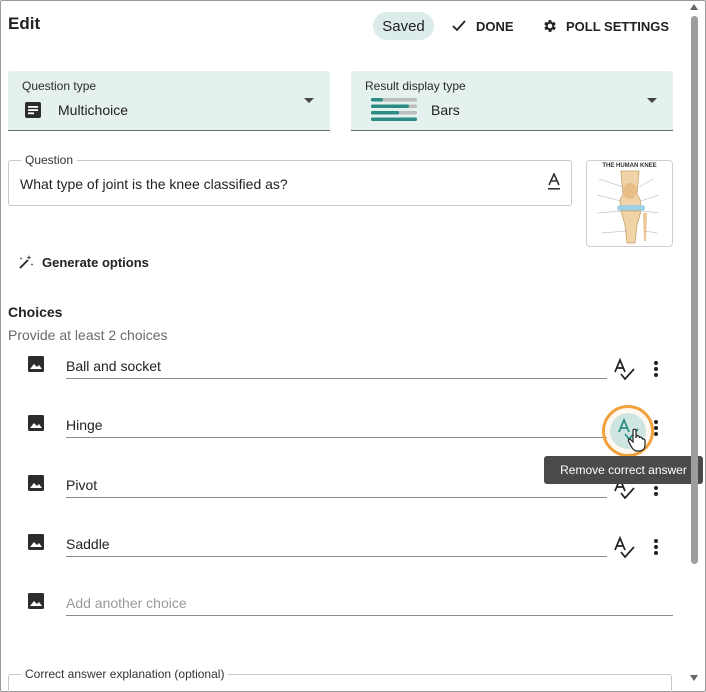 The width and height of the screenshot is (706, 692). Describe the element at coordinates (369, 605) in the screenshot. I see `add-choice-input: Add another choice` at that location.